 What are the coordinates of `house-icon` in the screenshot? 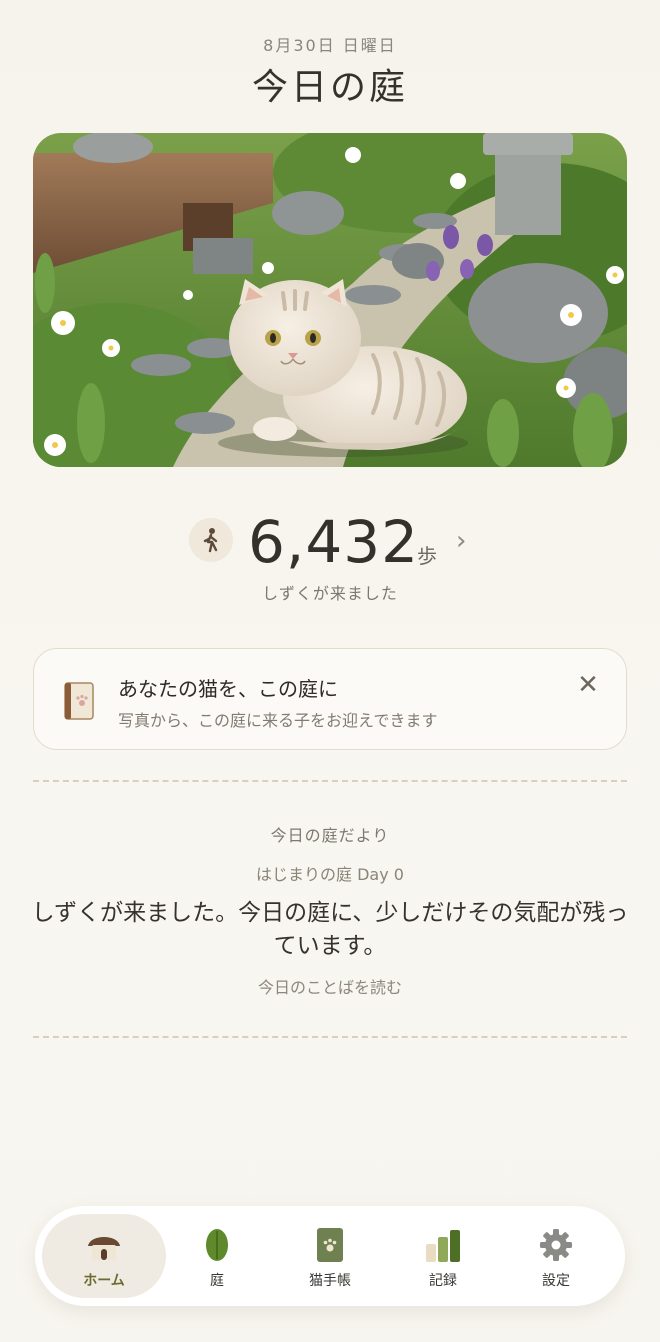 It's located at (104, 1245).